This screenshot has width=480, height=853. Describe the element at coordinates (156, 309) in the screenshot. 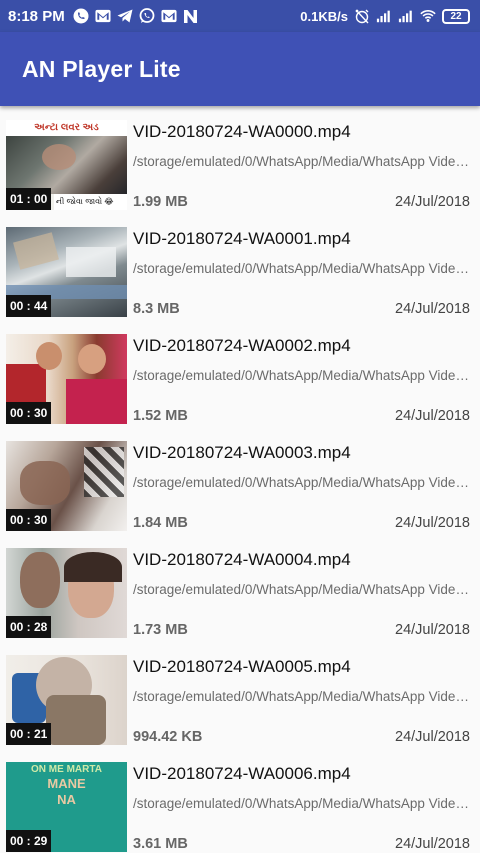

I see `video-size: 8.3 MB` at that location.